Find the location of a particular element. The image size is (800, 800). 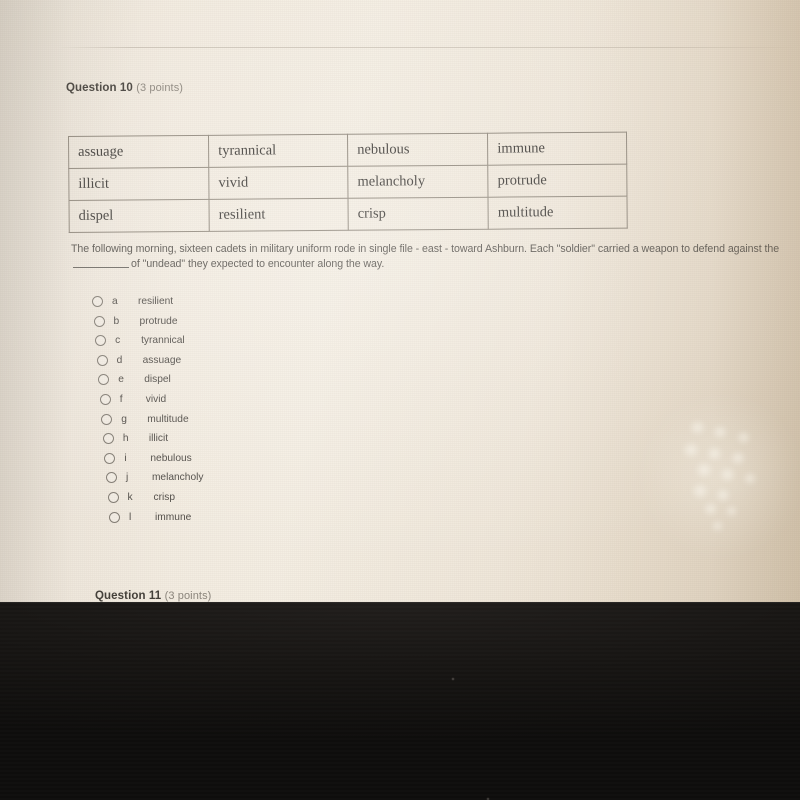

answer-option-f: f vivid is located at coordinates (133, 399).